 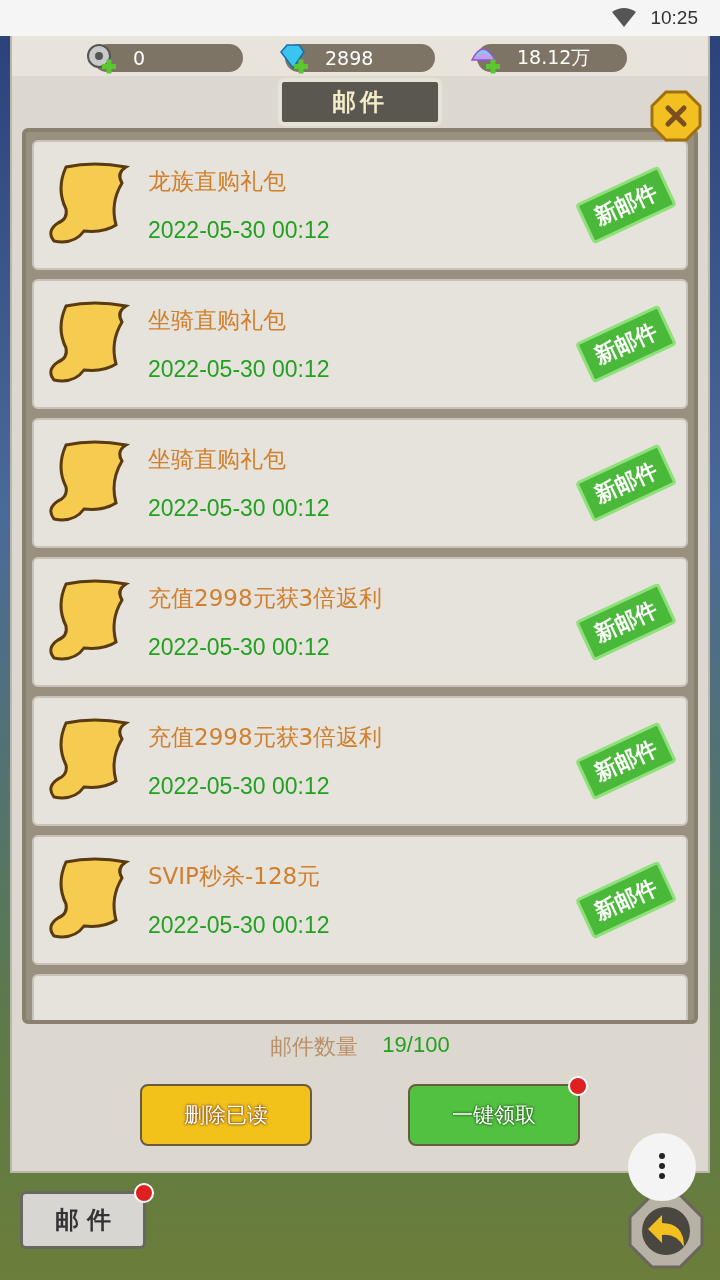 What do you see at coordinates (552, 58) in the screenshot?
I see `currency-counter: 18.12万` at bounding box center [552, 58].